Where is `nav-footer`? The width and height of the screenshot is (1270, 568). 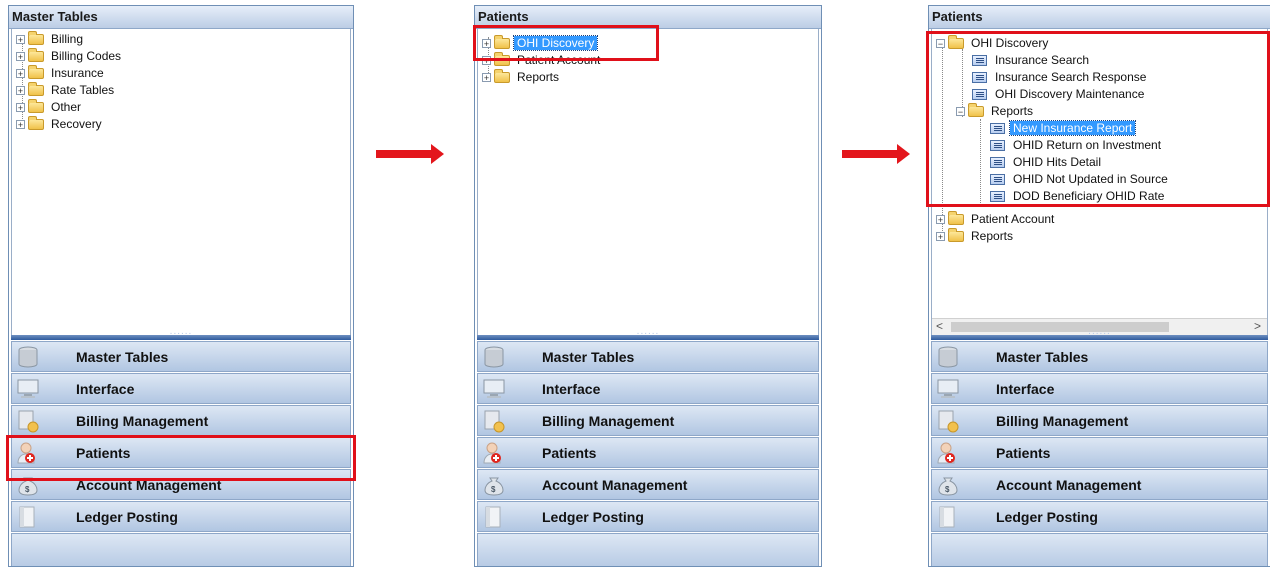 nav-footer is located at coordinates (648, 549).